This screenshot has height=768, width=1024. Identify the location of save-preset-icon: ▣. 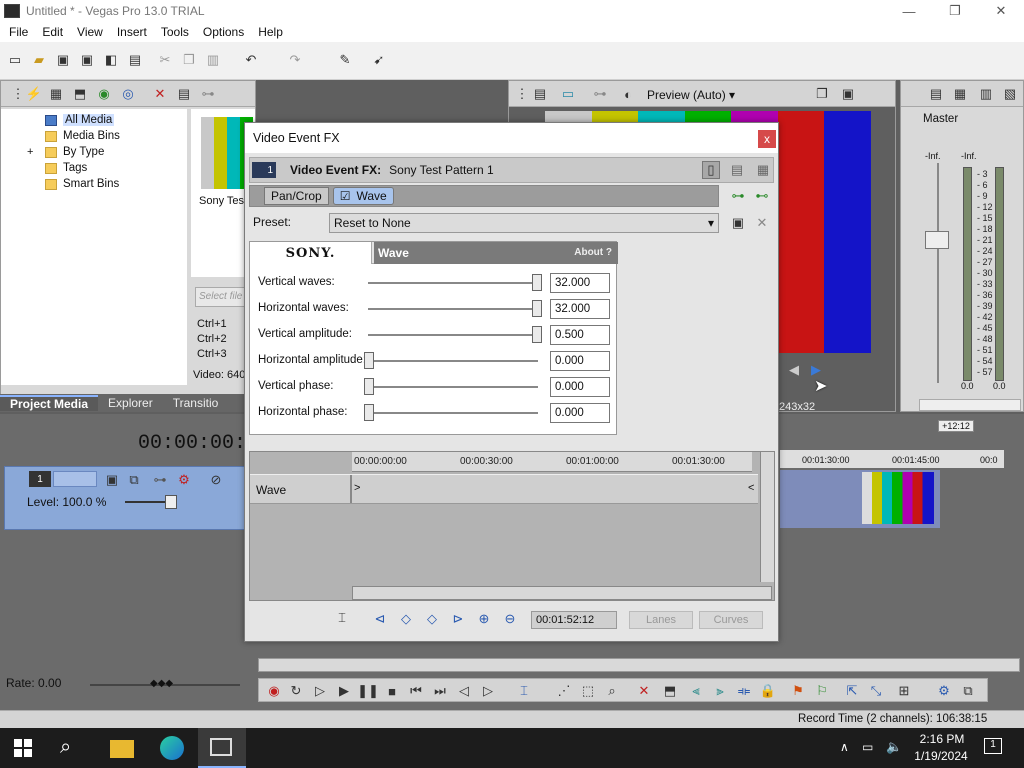
(738, 223).